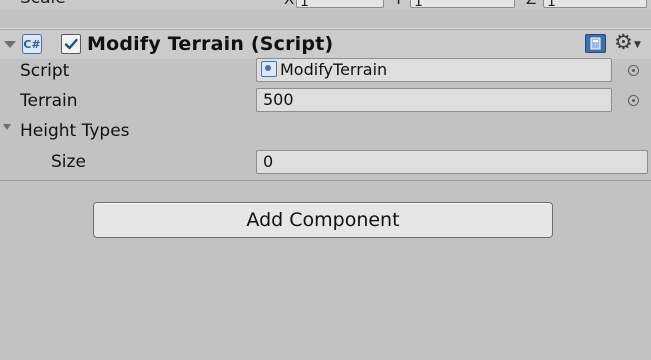  I want to click on component-enabled-checkbox, so click(71, 44).